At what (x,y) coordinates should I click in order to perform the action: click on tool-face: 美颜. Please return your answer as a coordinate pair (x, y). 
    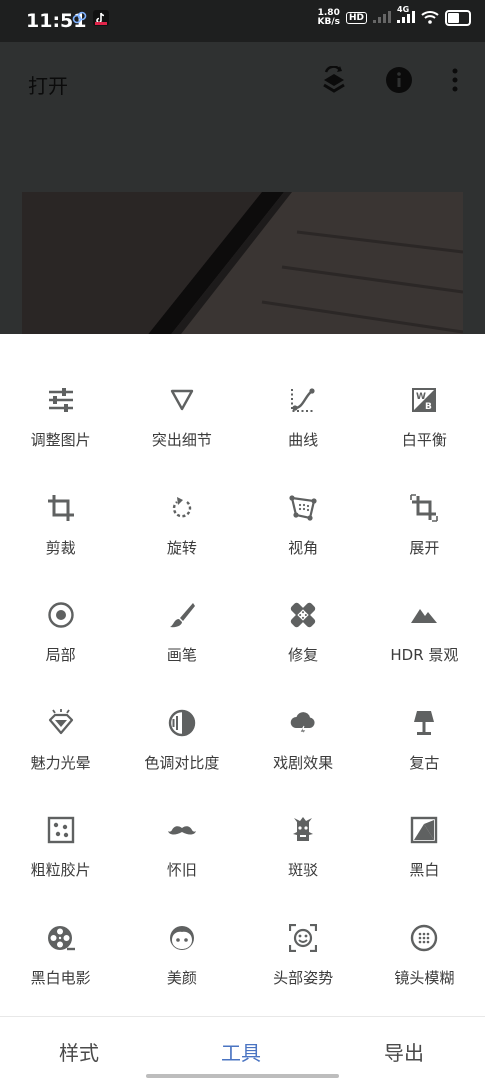
    Looking at the image, I should click on (181, 966).